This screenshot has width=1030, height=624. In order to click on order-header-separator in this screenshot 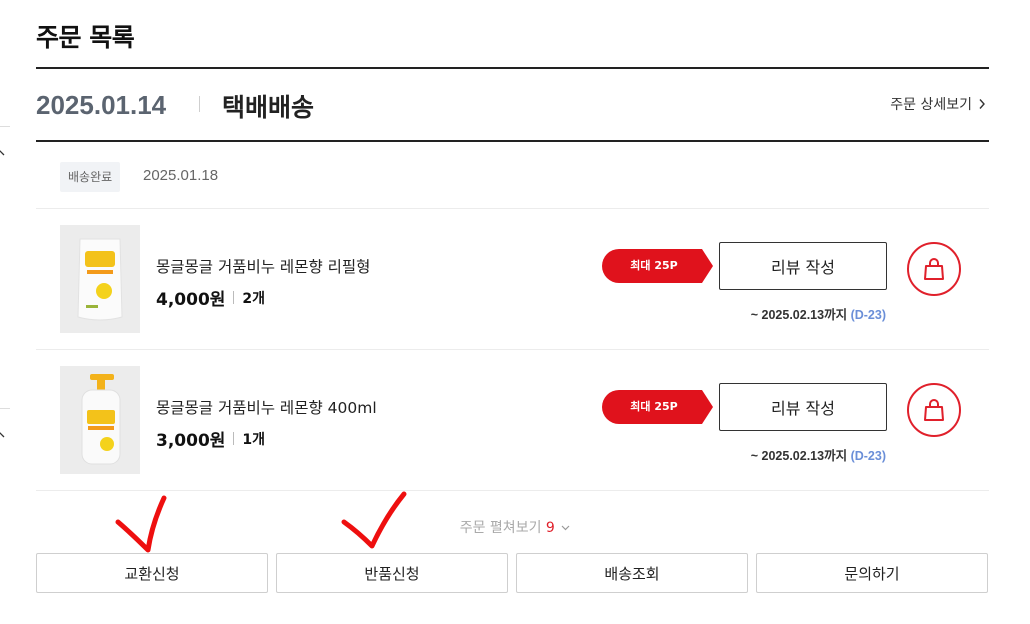, I will do `click(199, 104)`.